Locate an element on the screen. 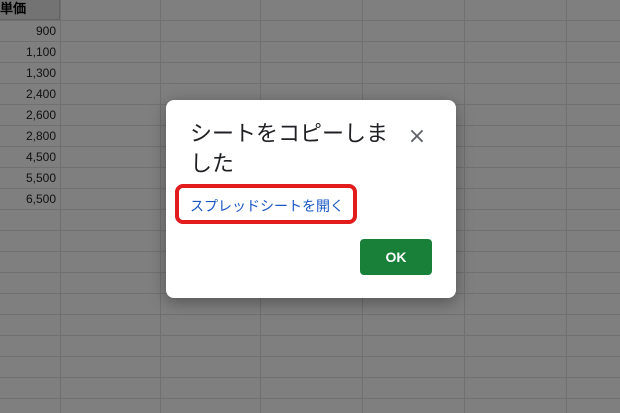 This screenshot has width=620, height=413. open-spreadsheet-link: スプレッドシートを開く is located at coordinates (267, 206).